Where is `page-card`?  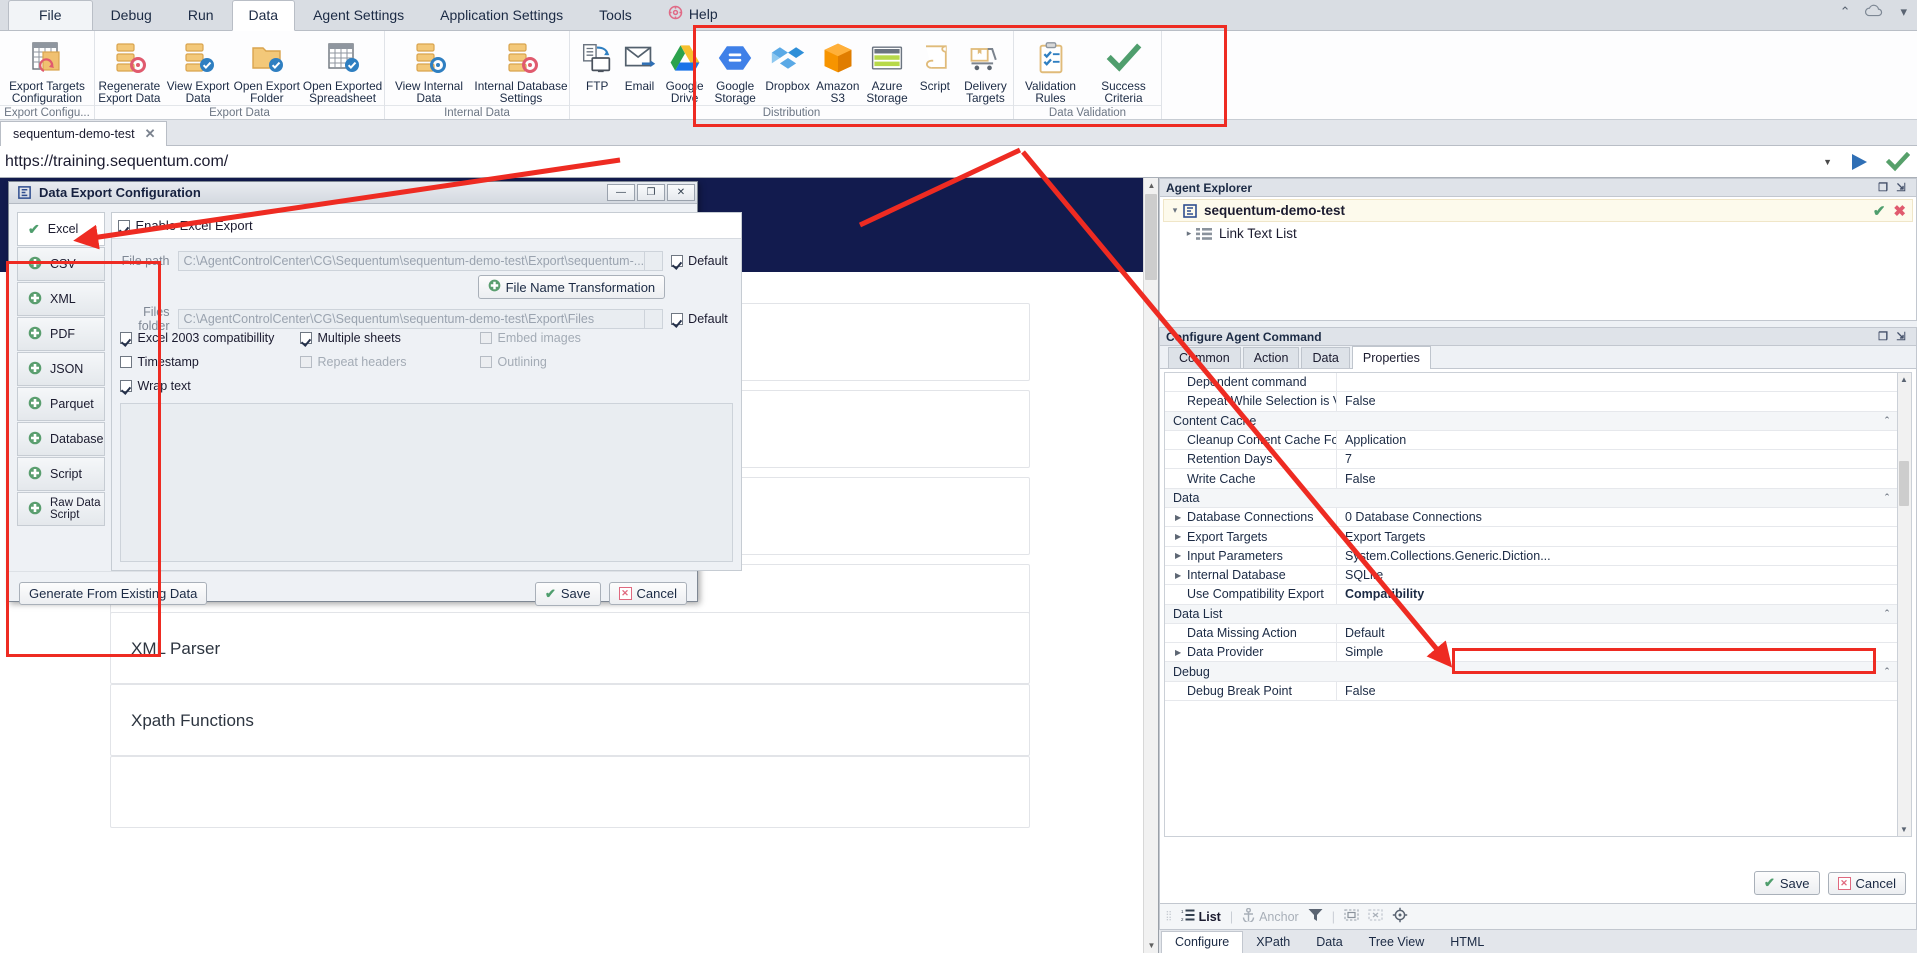 page-card is located at coordinates (570, 792).